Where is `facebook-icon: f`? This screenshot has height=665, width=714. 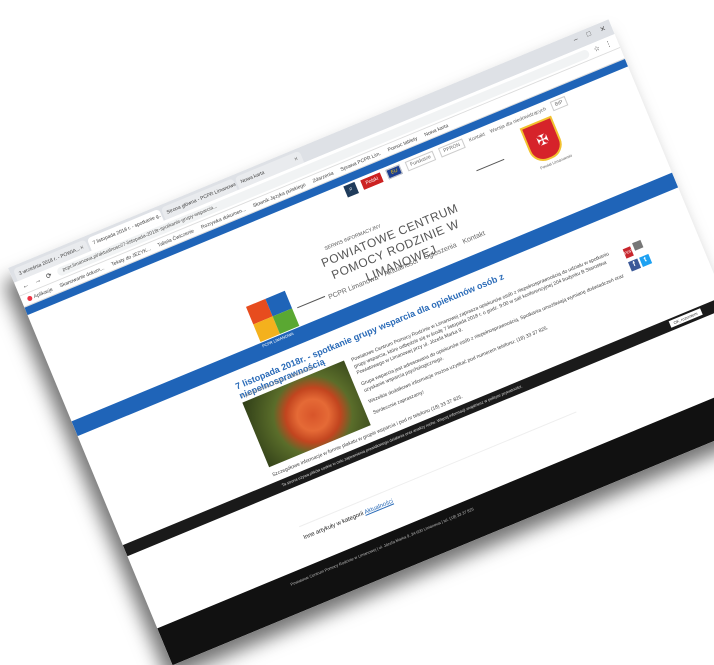 facebook-icon: f is located at coordinates (635, 265).